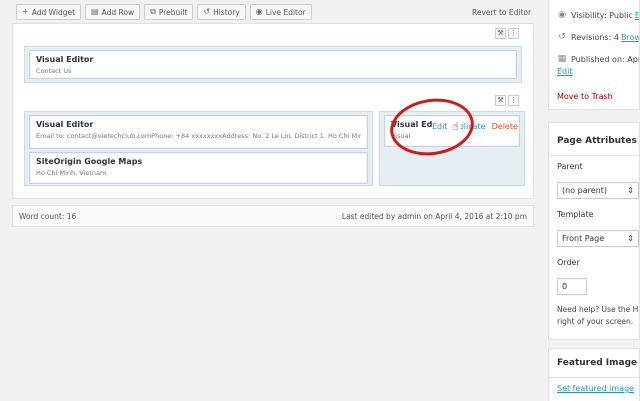  I want to click on plus-icon: +, so click(25, 11).